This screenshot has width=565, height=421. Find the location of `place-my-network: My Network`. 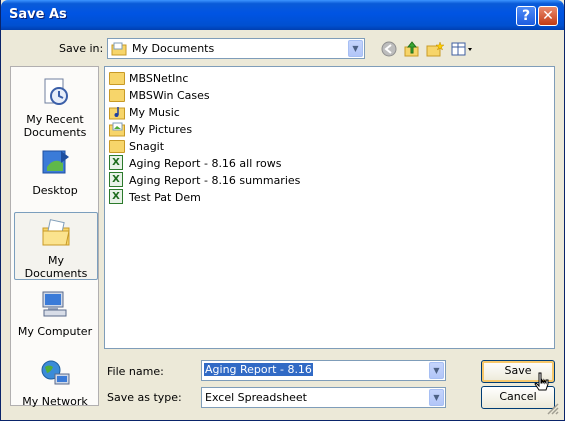

place-my-network: My Network is located at coordinates (55, 382).